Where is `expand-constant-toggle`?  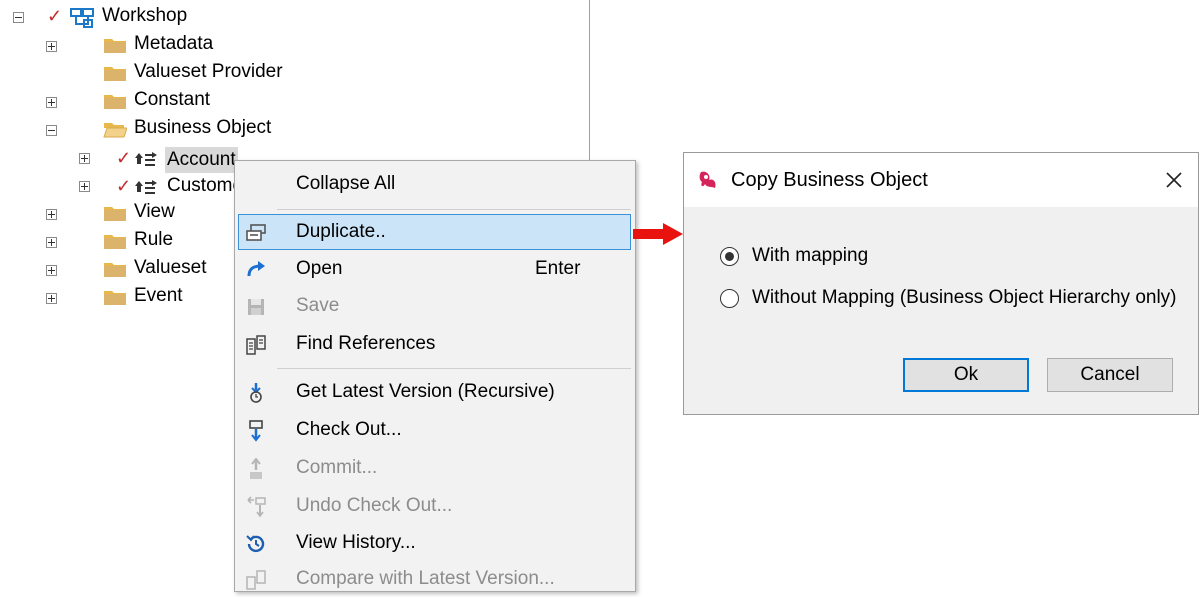 expand-constant-toggle is located at coordinates (51, 102).